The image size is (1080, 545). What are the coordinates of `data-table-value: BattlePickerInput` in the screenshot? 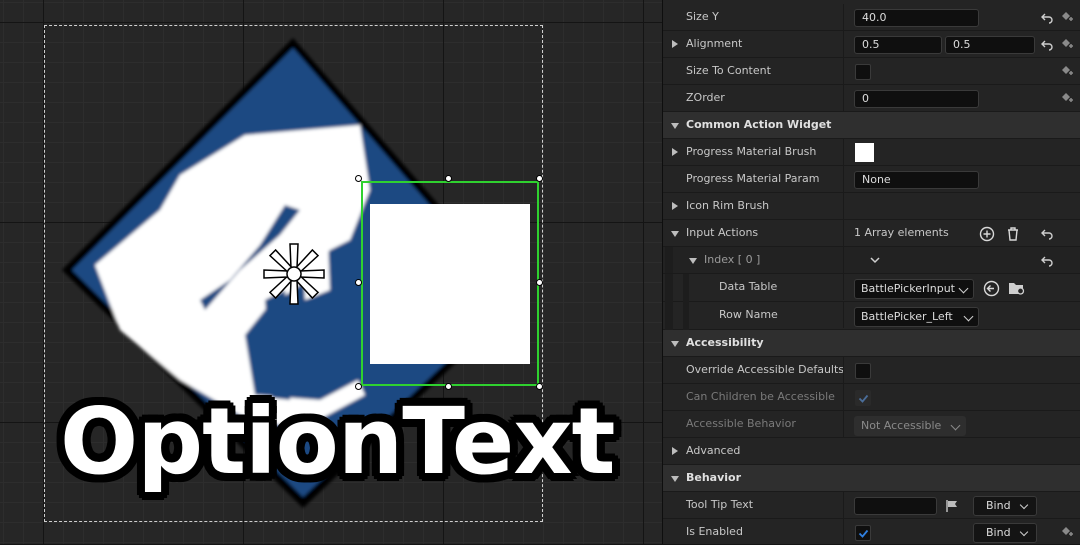 It's located at (908, 288).